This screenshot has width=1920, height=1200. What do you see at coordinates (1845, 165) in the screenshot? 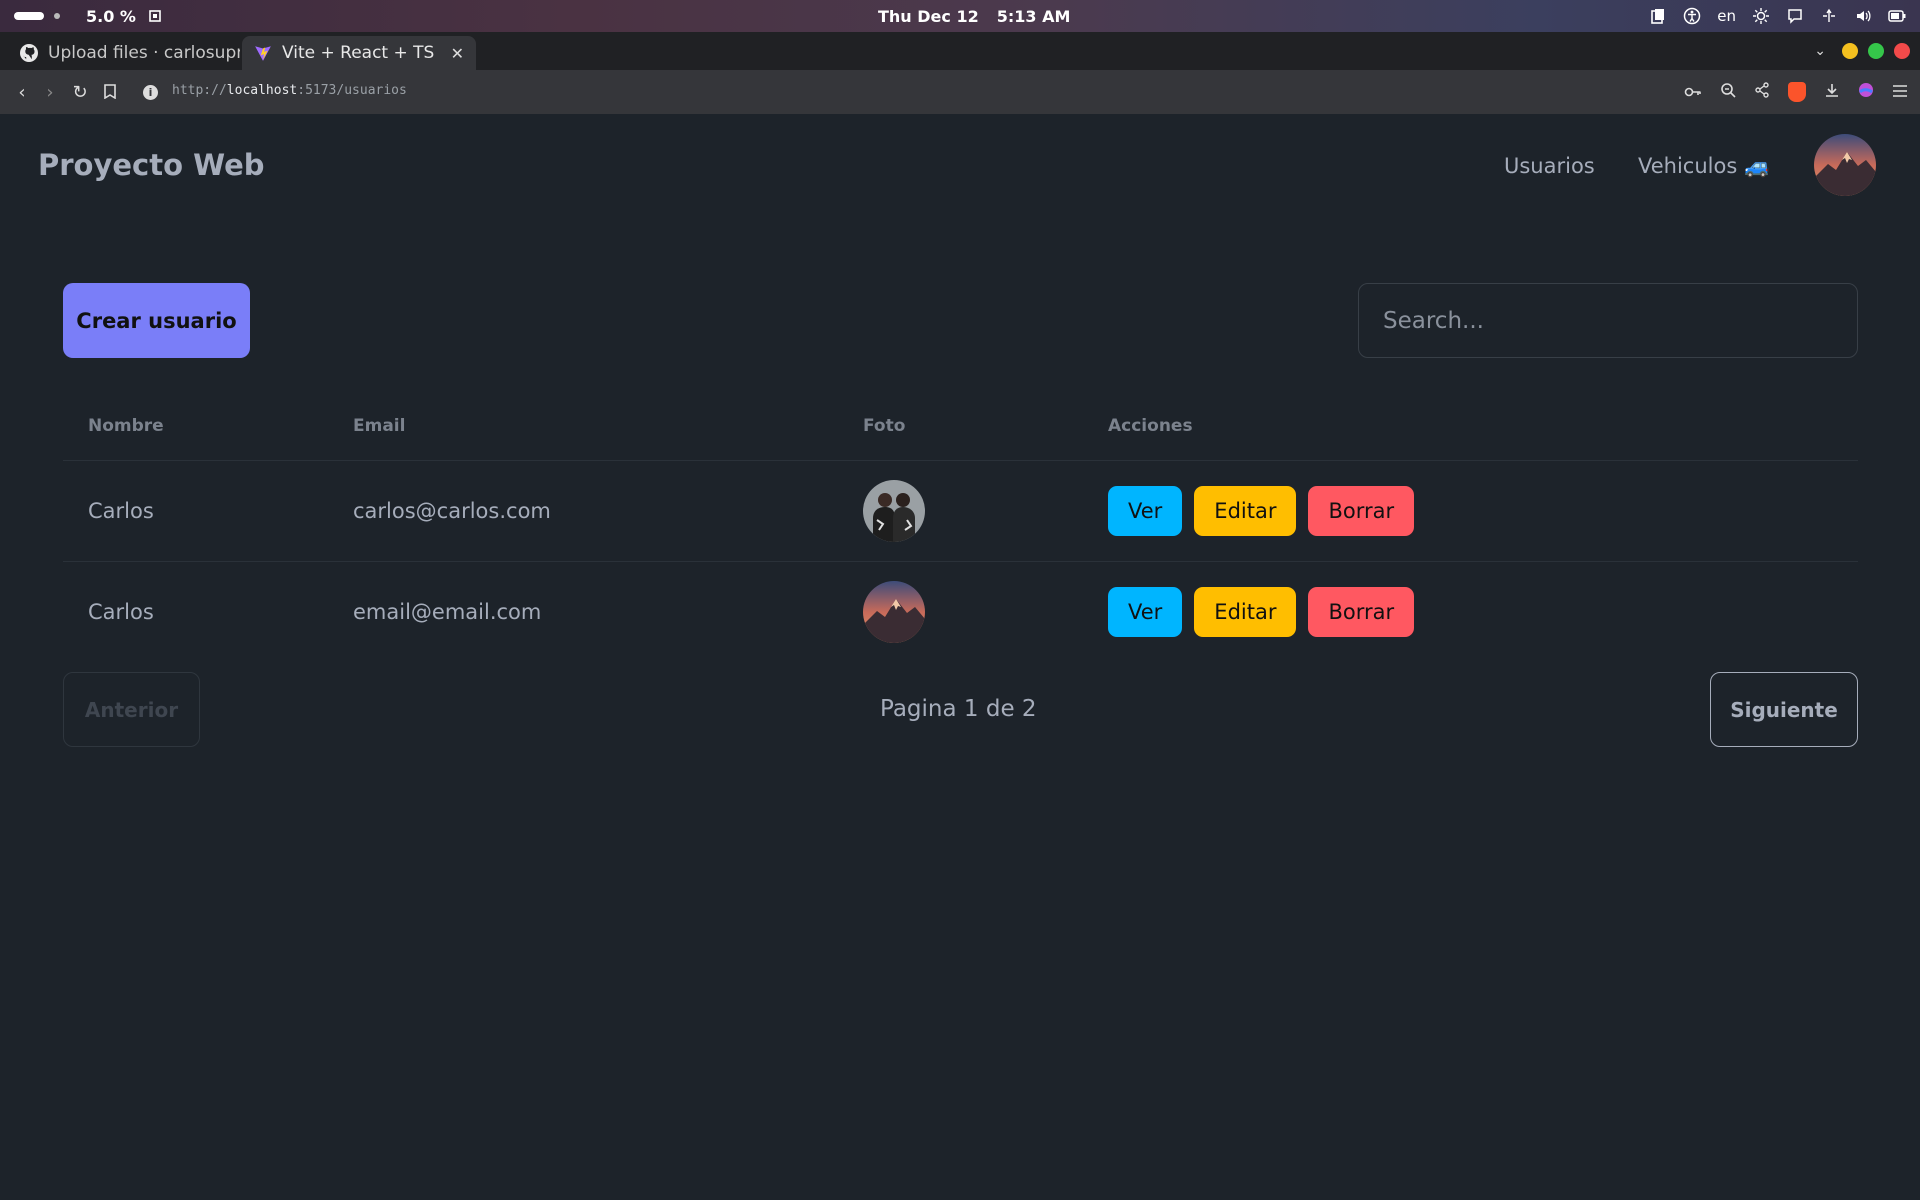
I see `user-avatar` at bounding box center [1845, 165].